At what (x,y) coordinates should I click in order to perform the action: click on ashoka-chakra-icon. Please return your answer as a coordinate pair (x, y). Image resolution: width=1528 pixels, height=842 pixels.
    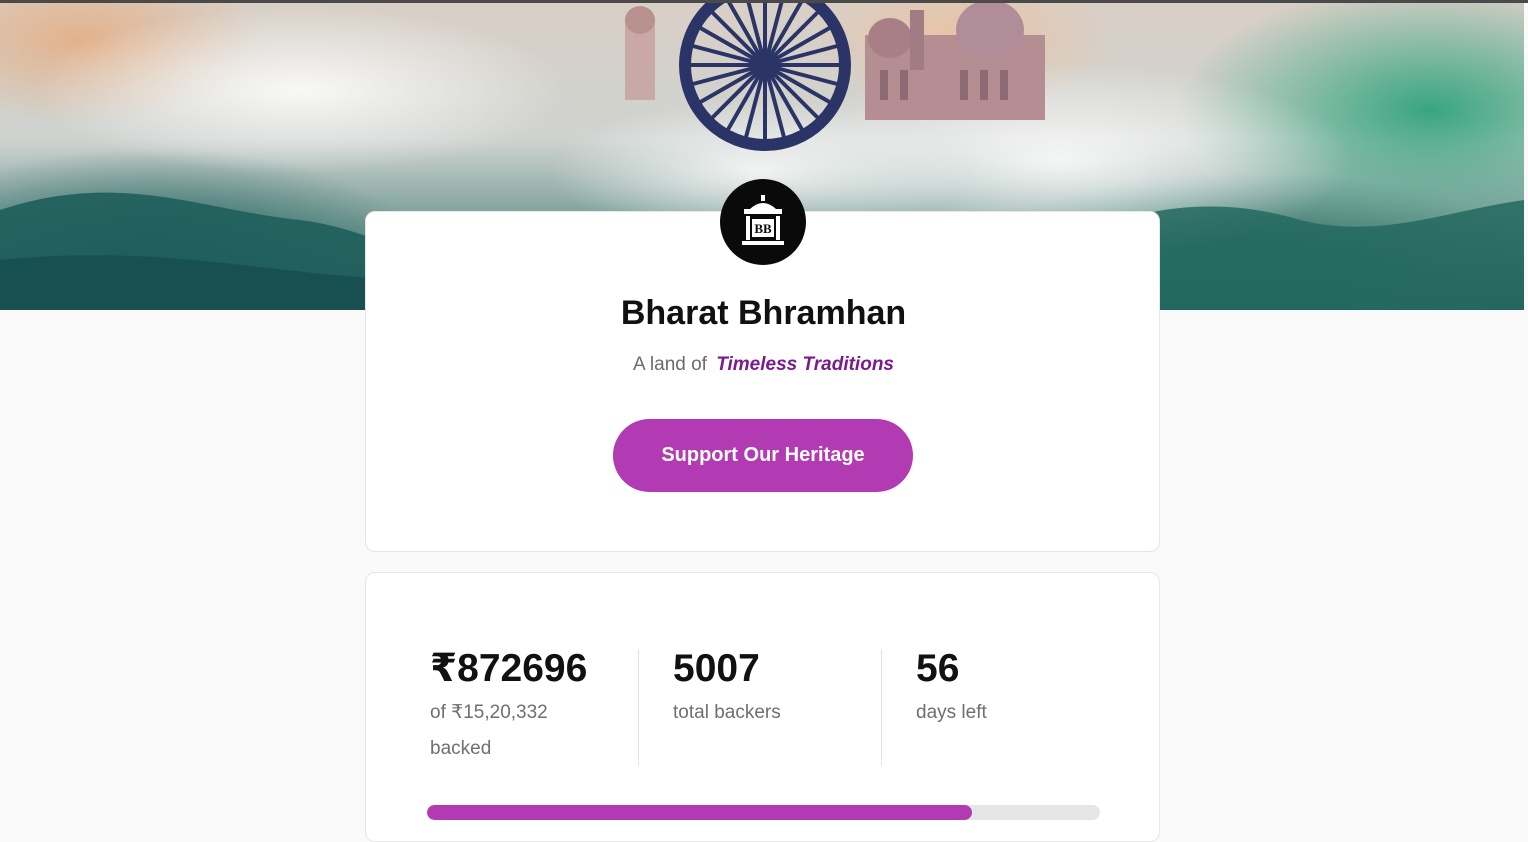
    Looking at the image, I should click on (765, 75).